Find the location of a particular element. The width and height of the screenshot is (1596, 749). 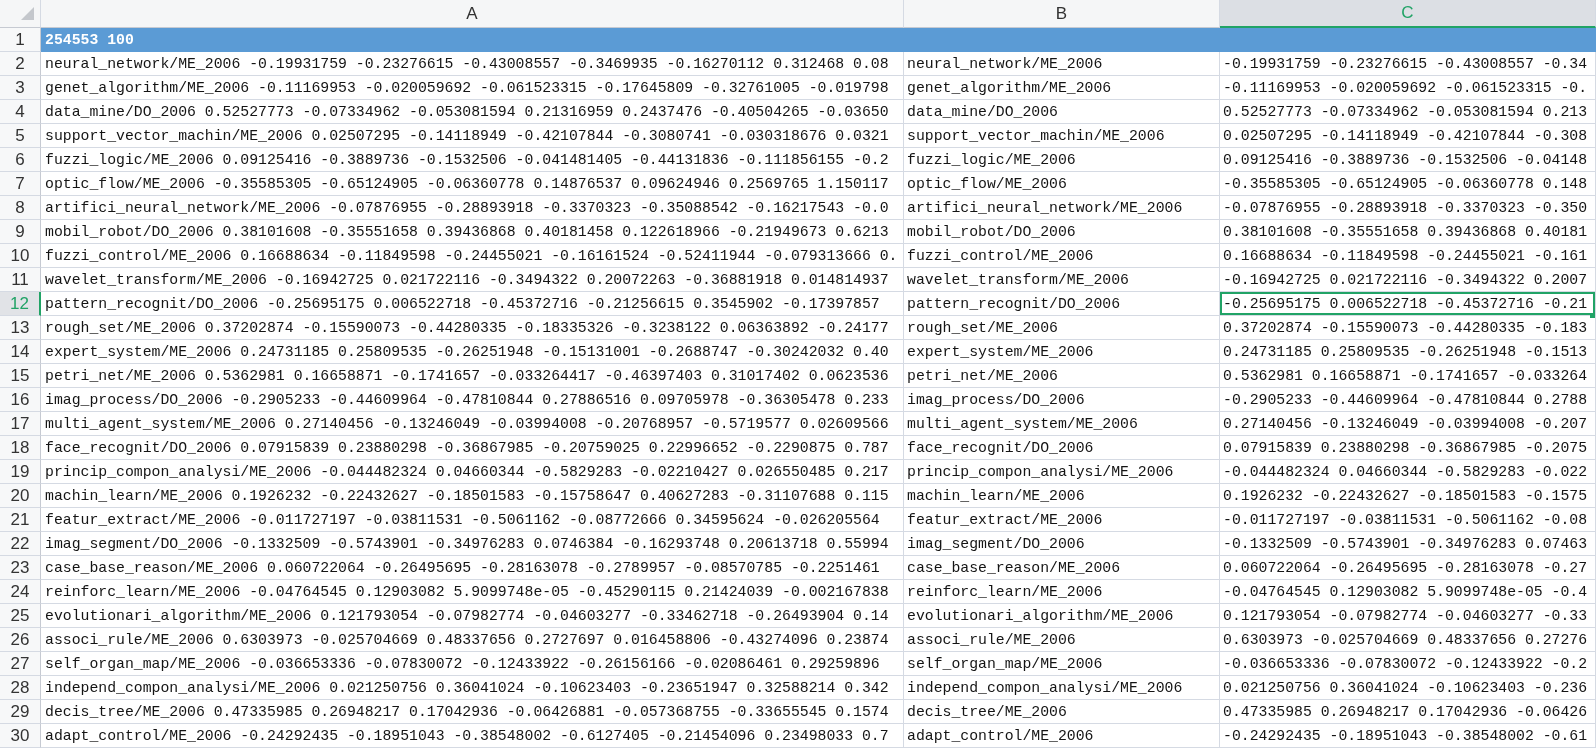

table-cell: fuzzi_logic/ME_2006 is located at coordinates (1062, 160).